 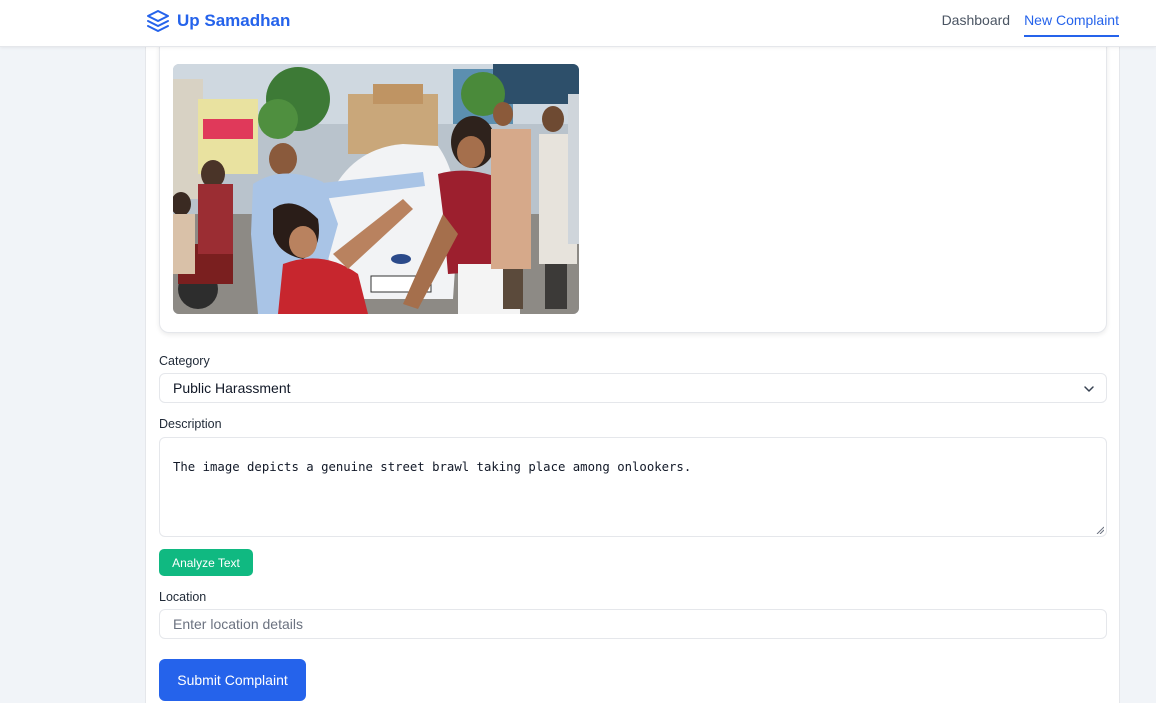 I want to click on location-label: Location, so click(x=183, y=597).